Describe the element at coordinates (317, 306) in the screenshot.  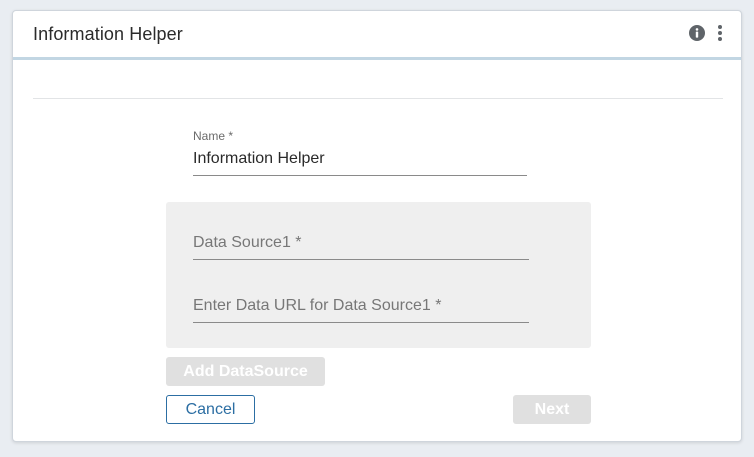
I see `data-source-url-input: Enter Data URL for Data Source1 *` at that location.